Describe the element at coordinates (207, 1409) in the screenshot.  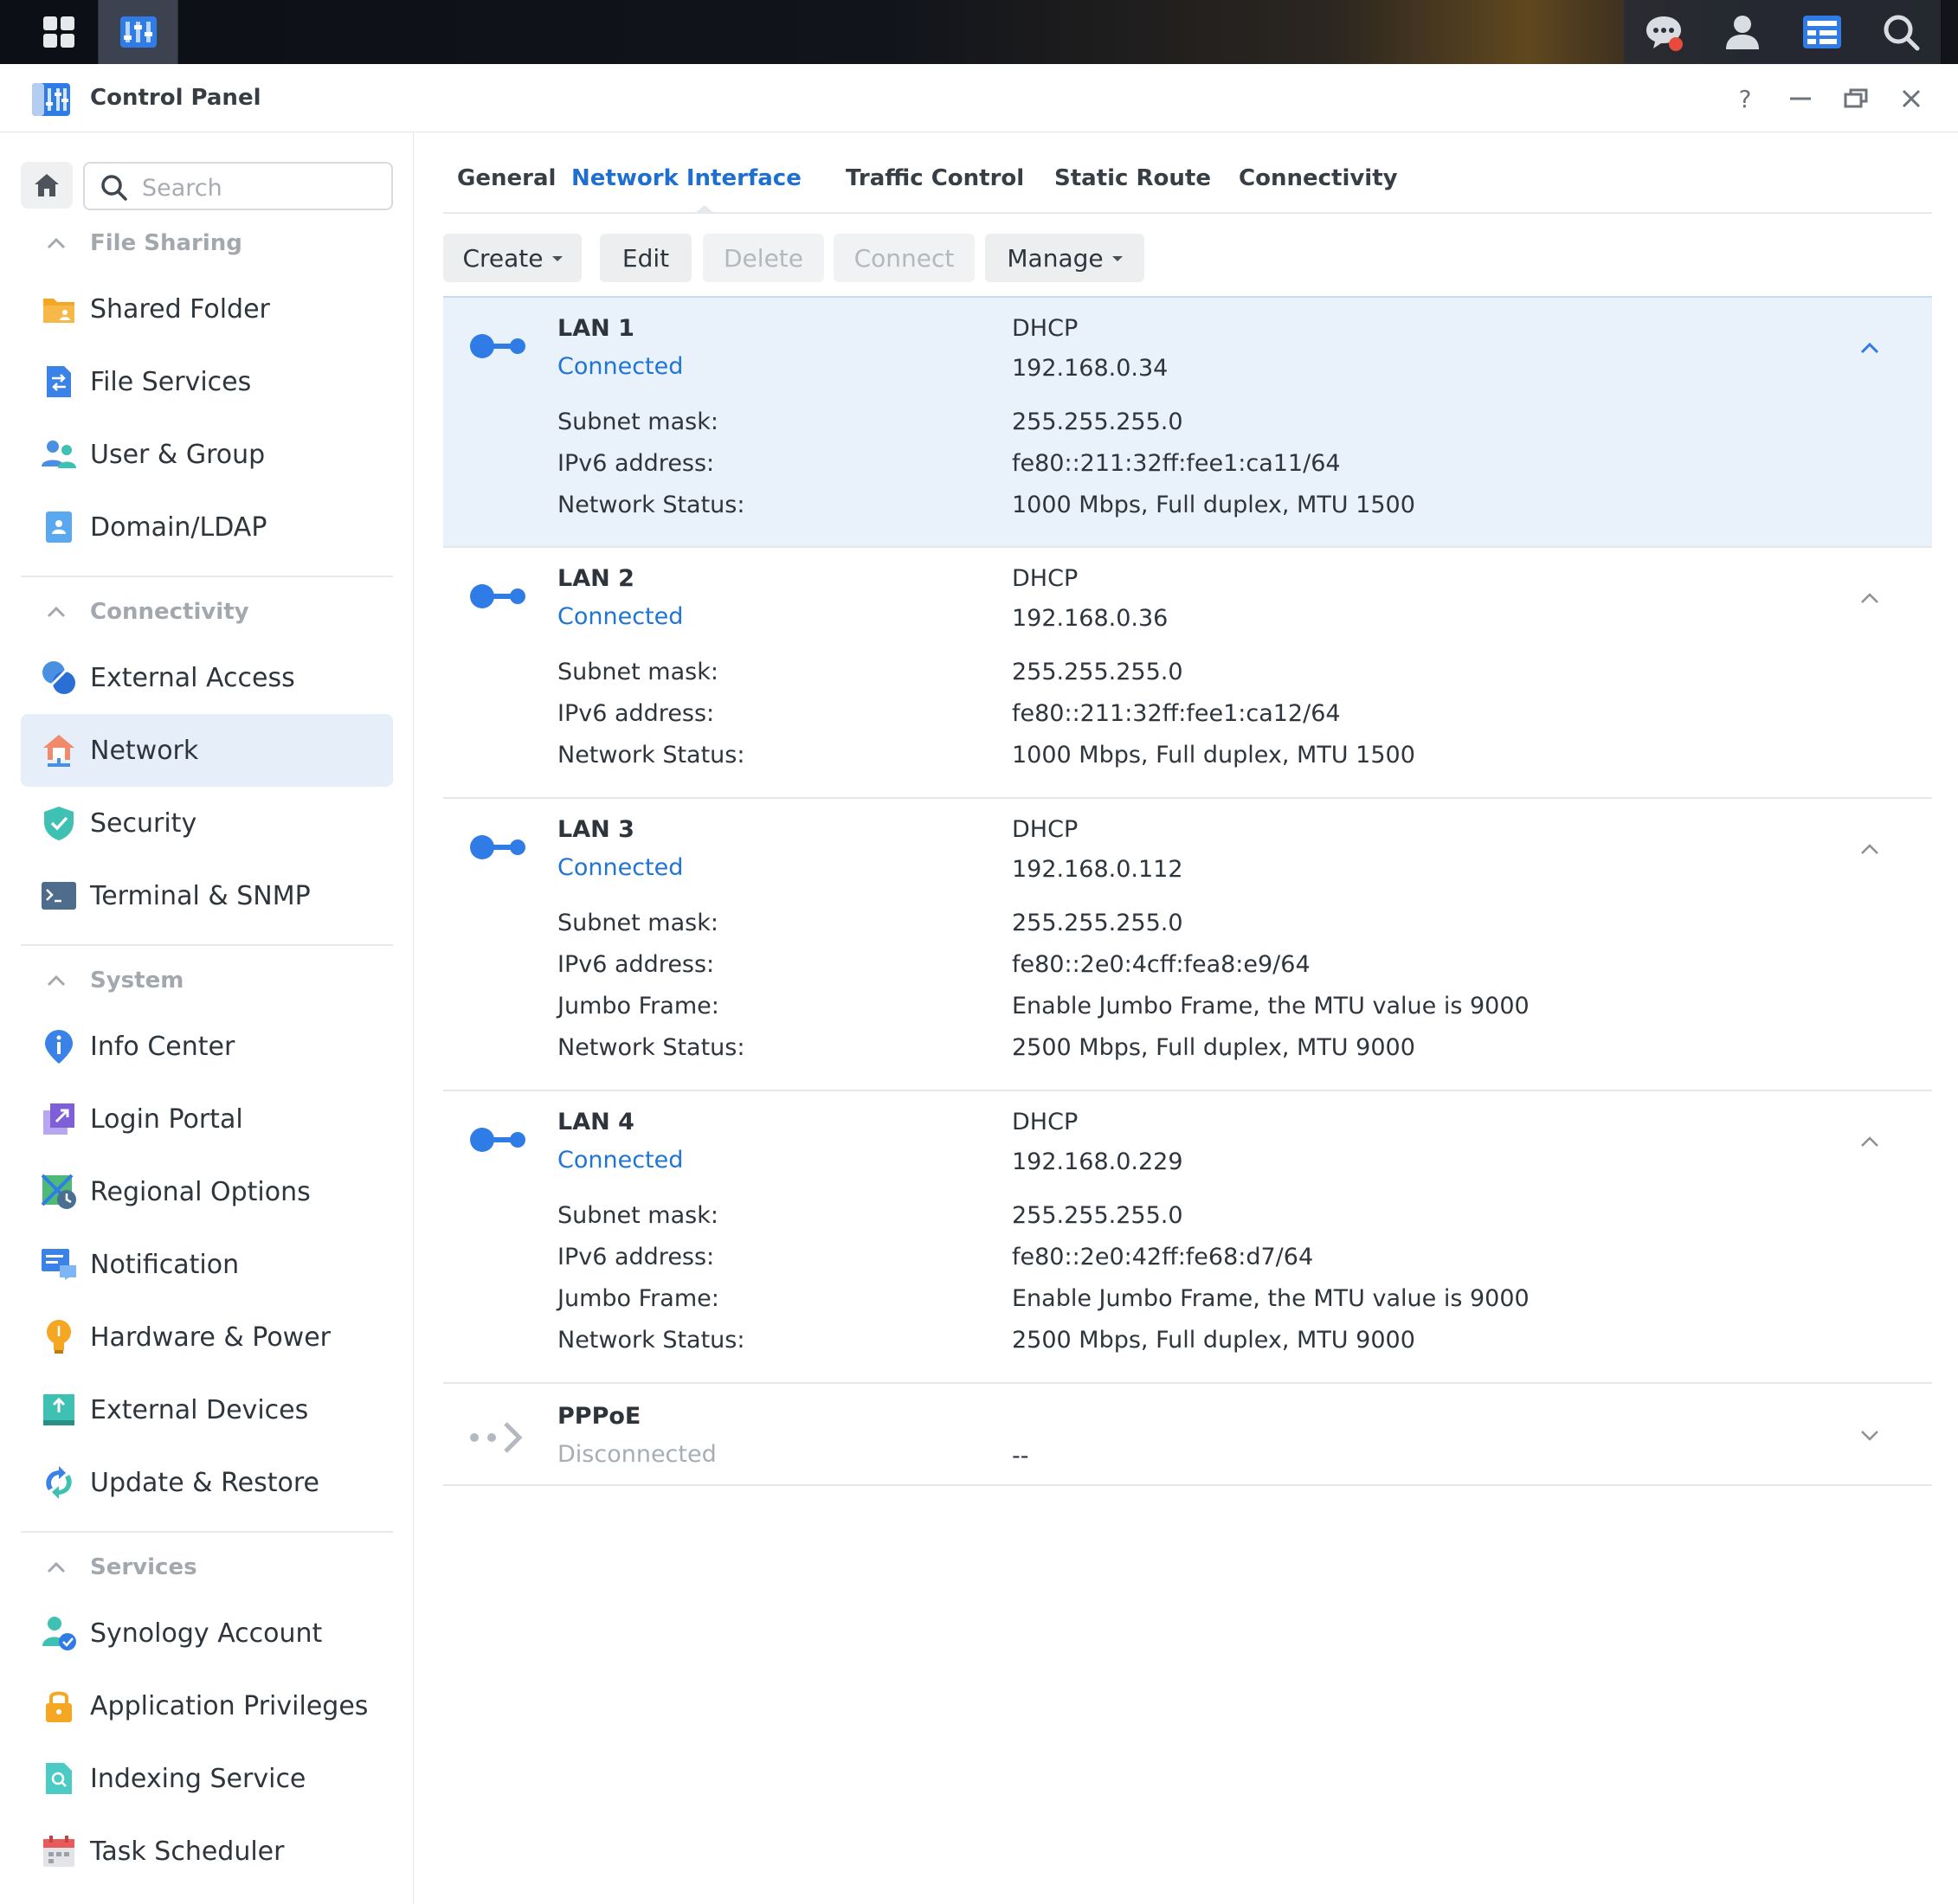
I see `sidebar-item-external-devices: External Devices` at that location.